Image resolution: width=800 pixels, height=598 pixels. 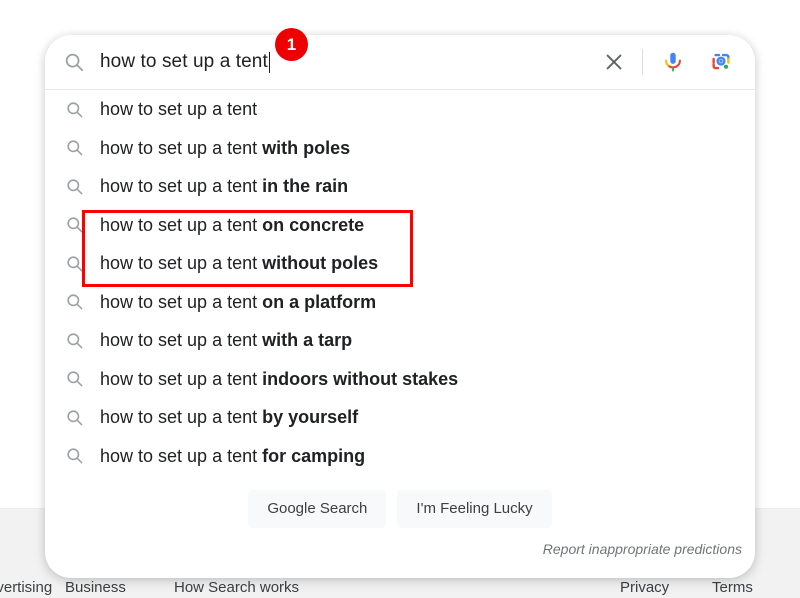 I want to click on suggestion-text: how to set up a tent for camping, so click(x=233, y=455).